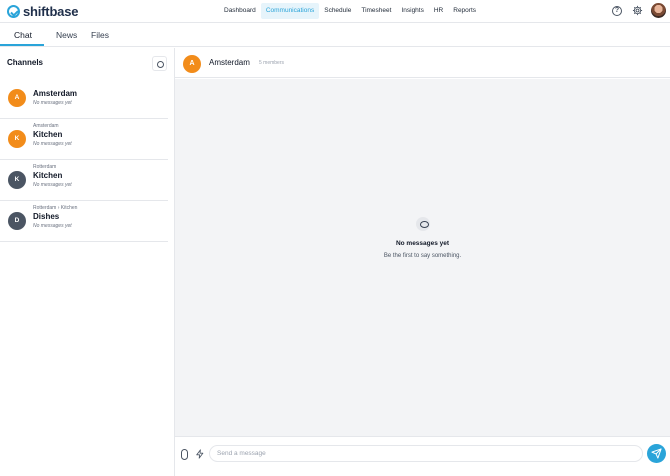  I want to click on channel-context: Rotterdam, so click(45, 167).